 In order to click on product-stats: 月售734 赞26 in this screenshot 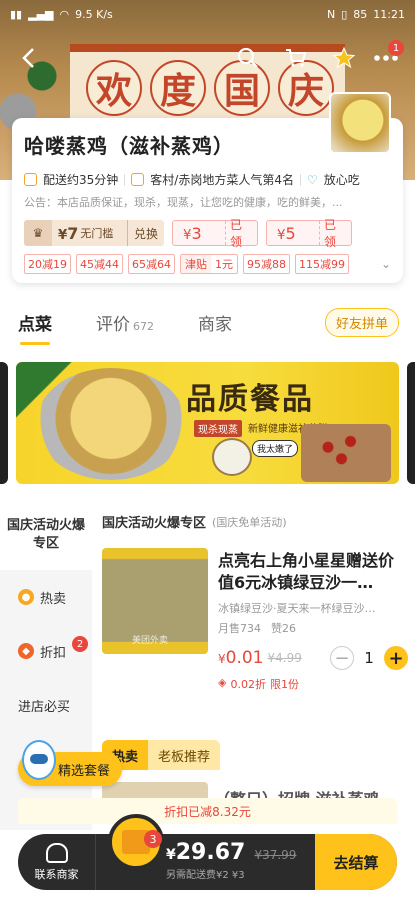, I will do `click(257, 628)`.